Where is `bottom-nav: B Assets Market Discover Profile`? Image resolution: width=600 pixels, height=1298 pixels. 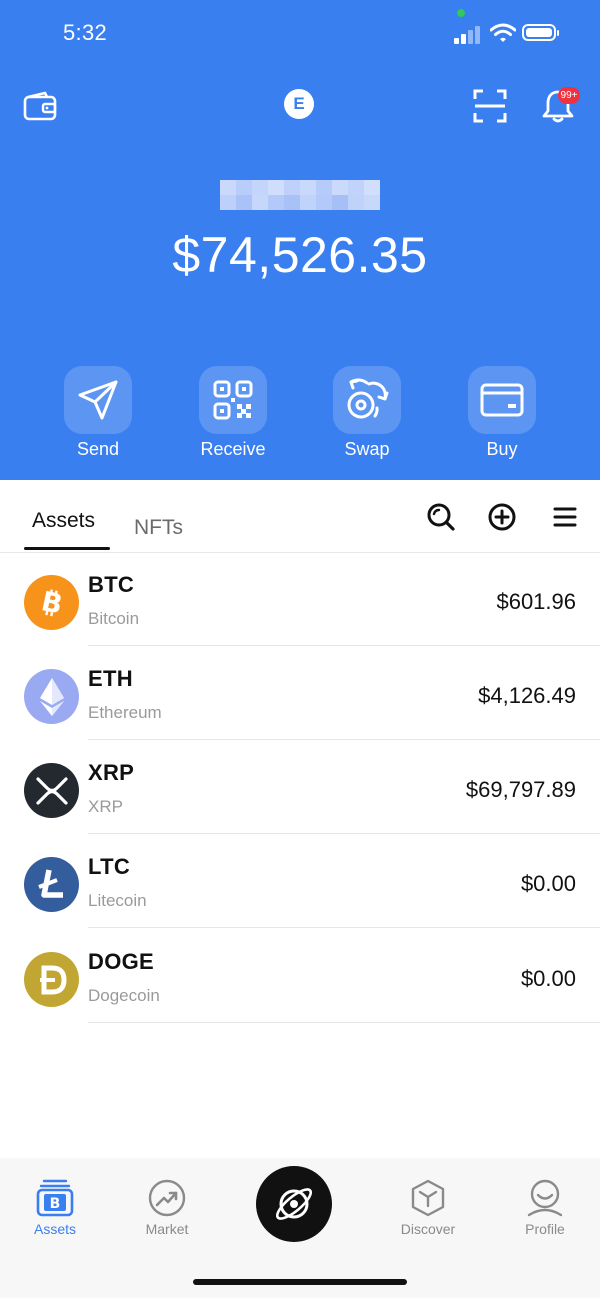 bottom-nav: B Assets Market Discover Profile is located at coordinates (300, 1228).